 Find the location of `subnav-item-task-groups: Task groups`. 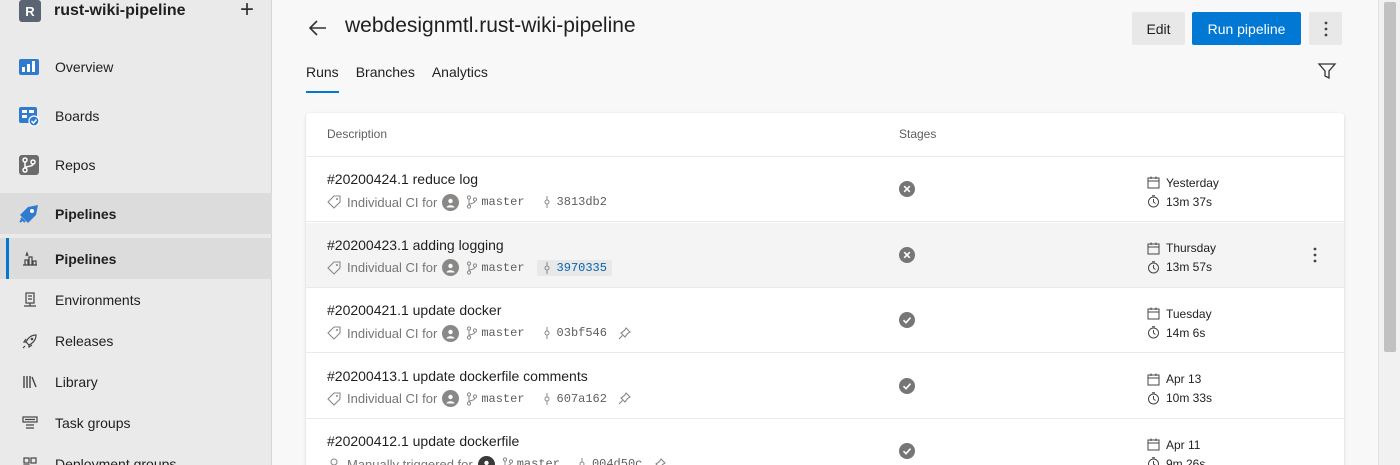

subnav-item-task-groups: Task groups is located at coordinates (136, 422).